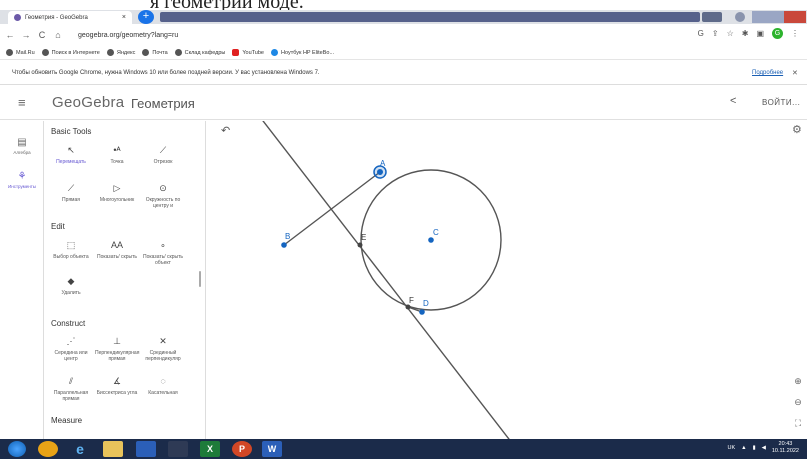 The image size is (807, 459). I want to click on tool-perpendicular: ⊥ Перпендикулярная прямая, so click(117, 348).